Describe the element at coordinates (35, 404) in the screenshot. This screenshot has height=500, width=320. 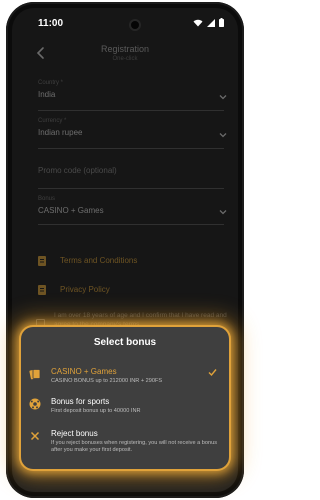
I see `soccer-ball-icon` at that location.